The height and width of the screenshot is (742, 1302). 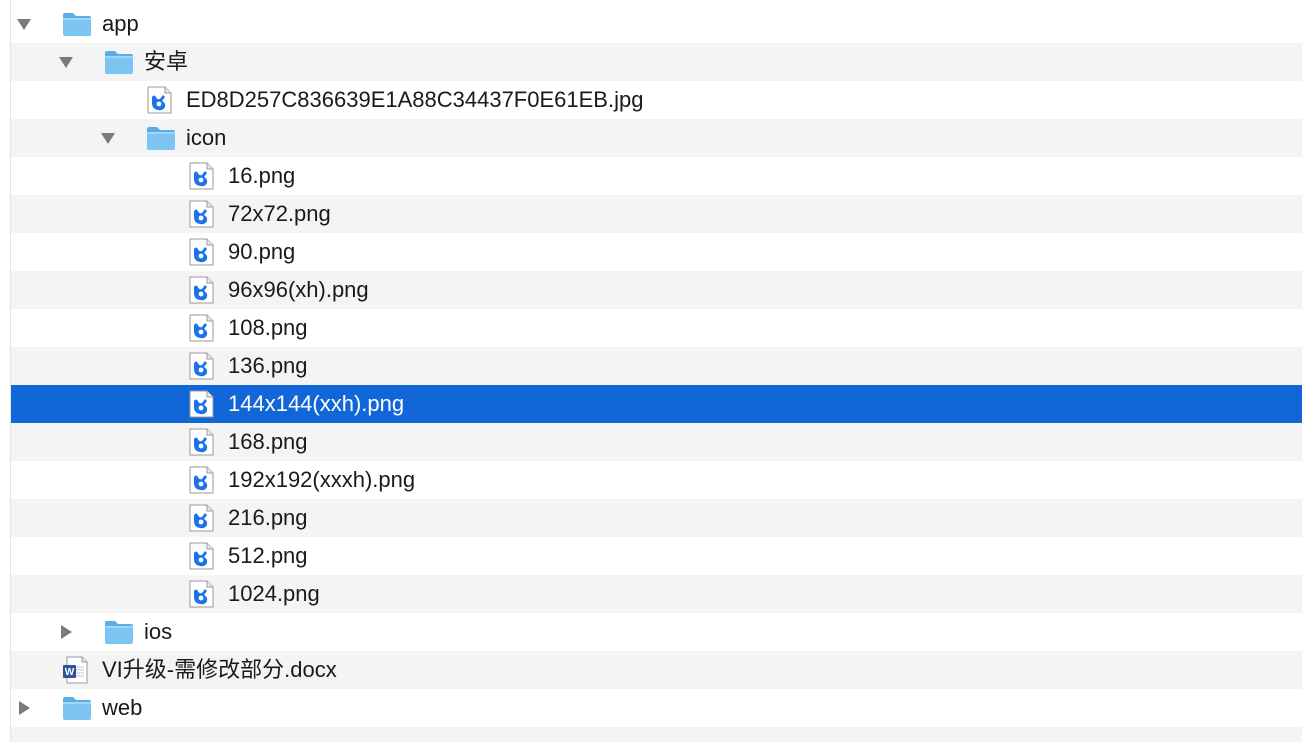 I want to click on file-name-label: 168.png, so click(x=268, y=441).